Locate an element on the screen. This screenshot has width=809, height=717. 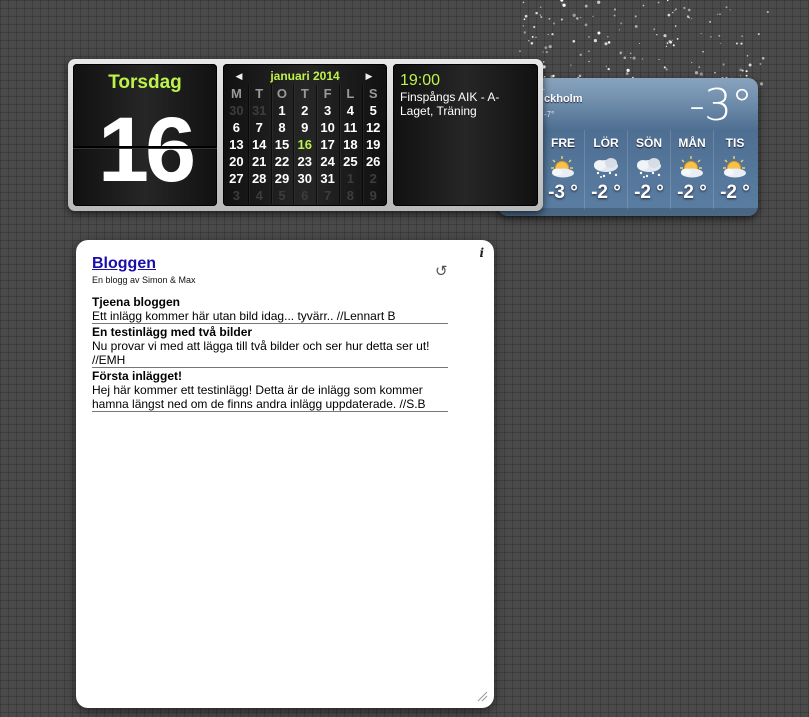
forecast-temperature: -2 ° is located at coordinates (735, 192).